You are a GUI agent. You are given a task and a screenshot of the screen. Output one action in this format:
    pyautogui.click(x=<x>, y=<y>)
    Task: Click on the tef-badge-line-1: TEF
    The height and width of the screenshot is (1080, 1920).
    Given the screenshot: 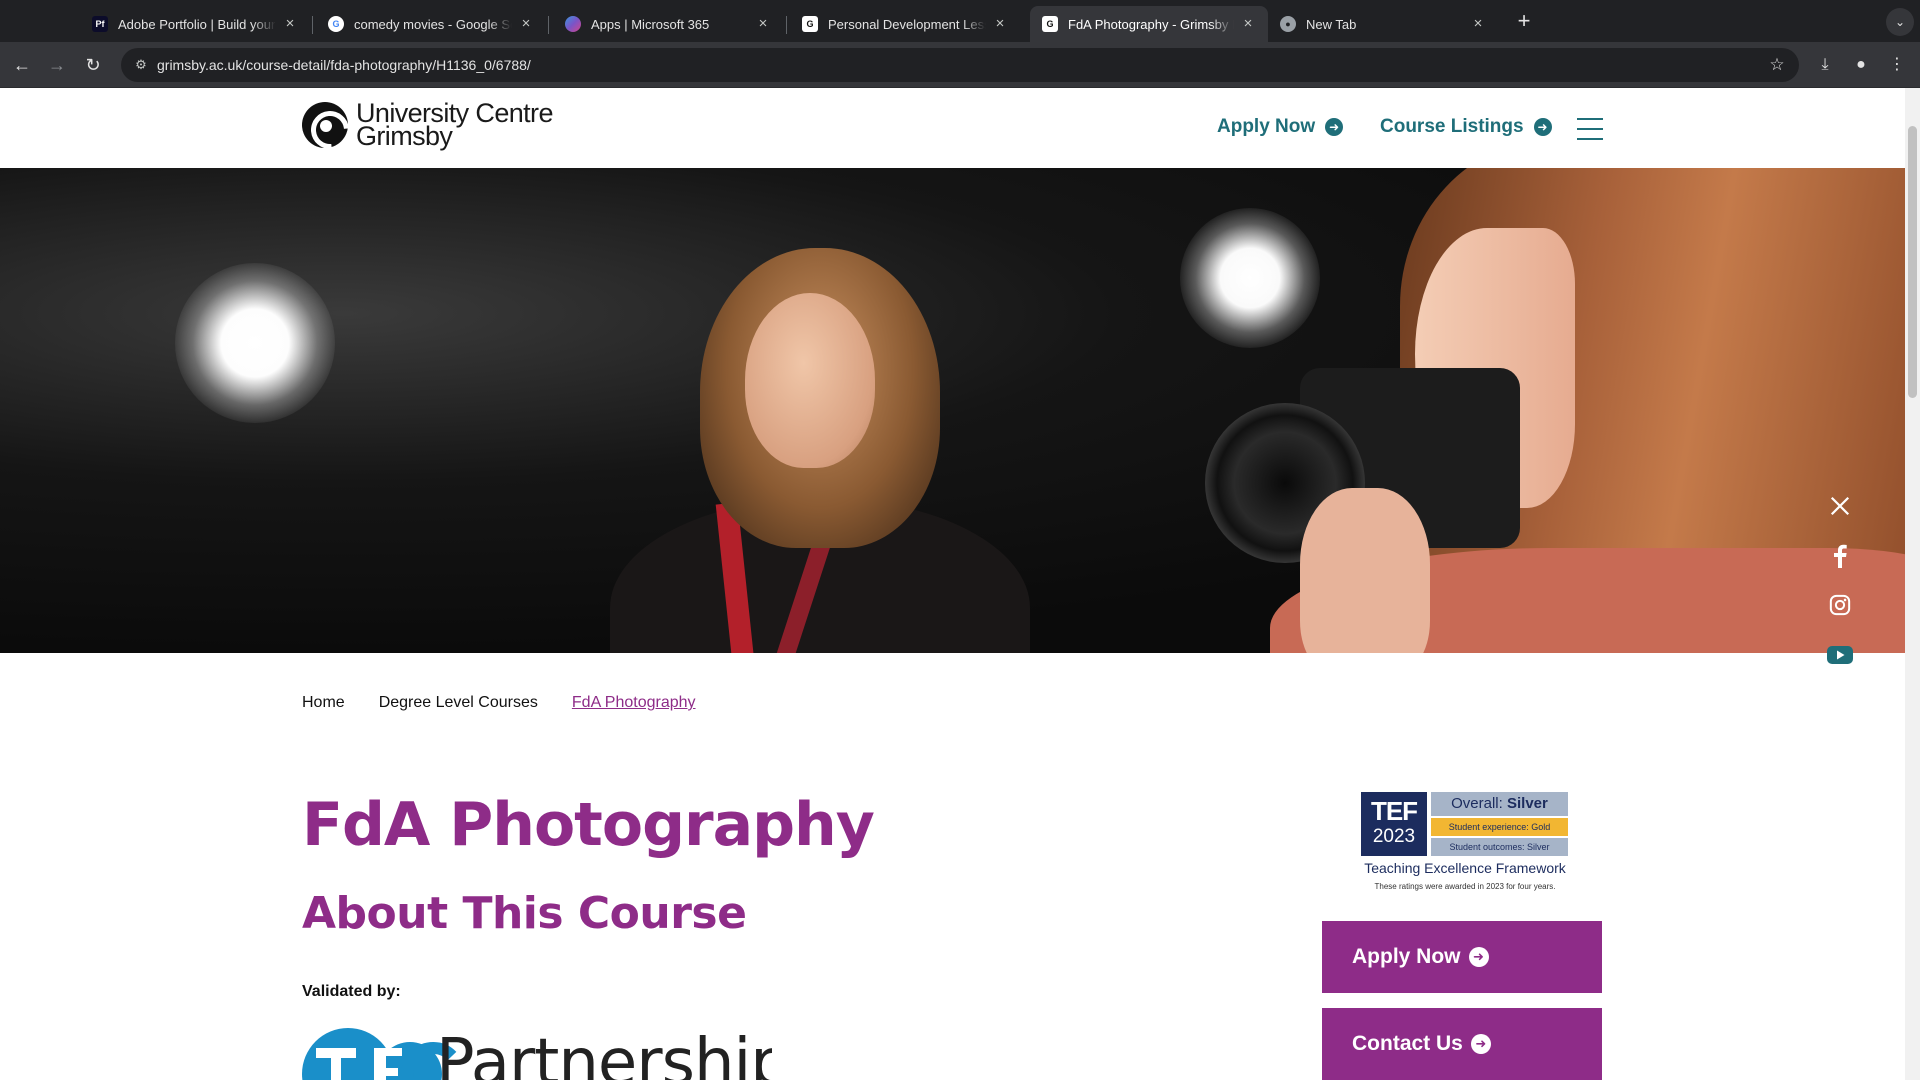 What is the action you would take?
    pyautogui.click(x=1394, y=811)
    